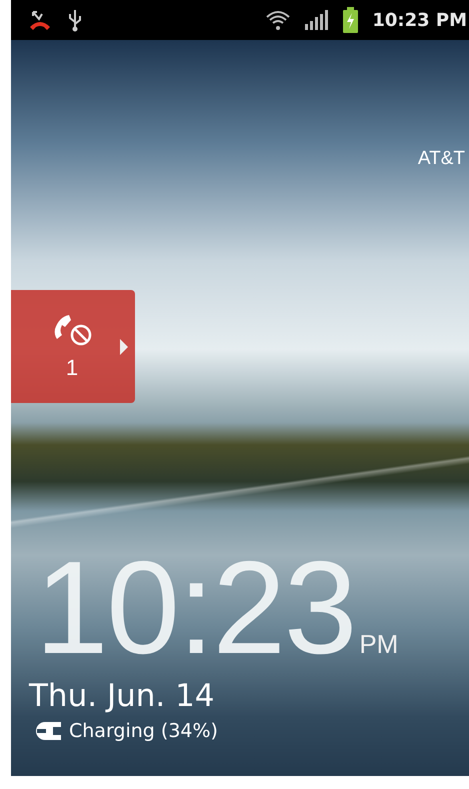  I want to click on charging-status: Charging (34%), so click(143, 731).